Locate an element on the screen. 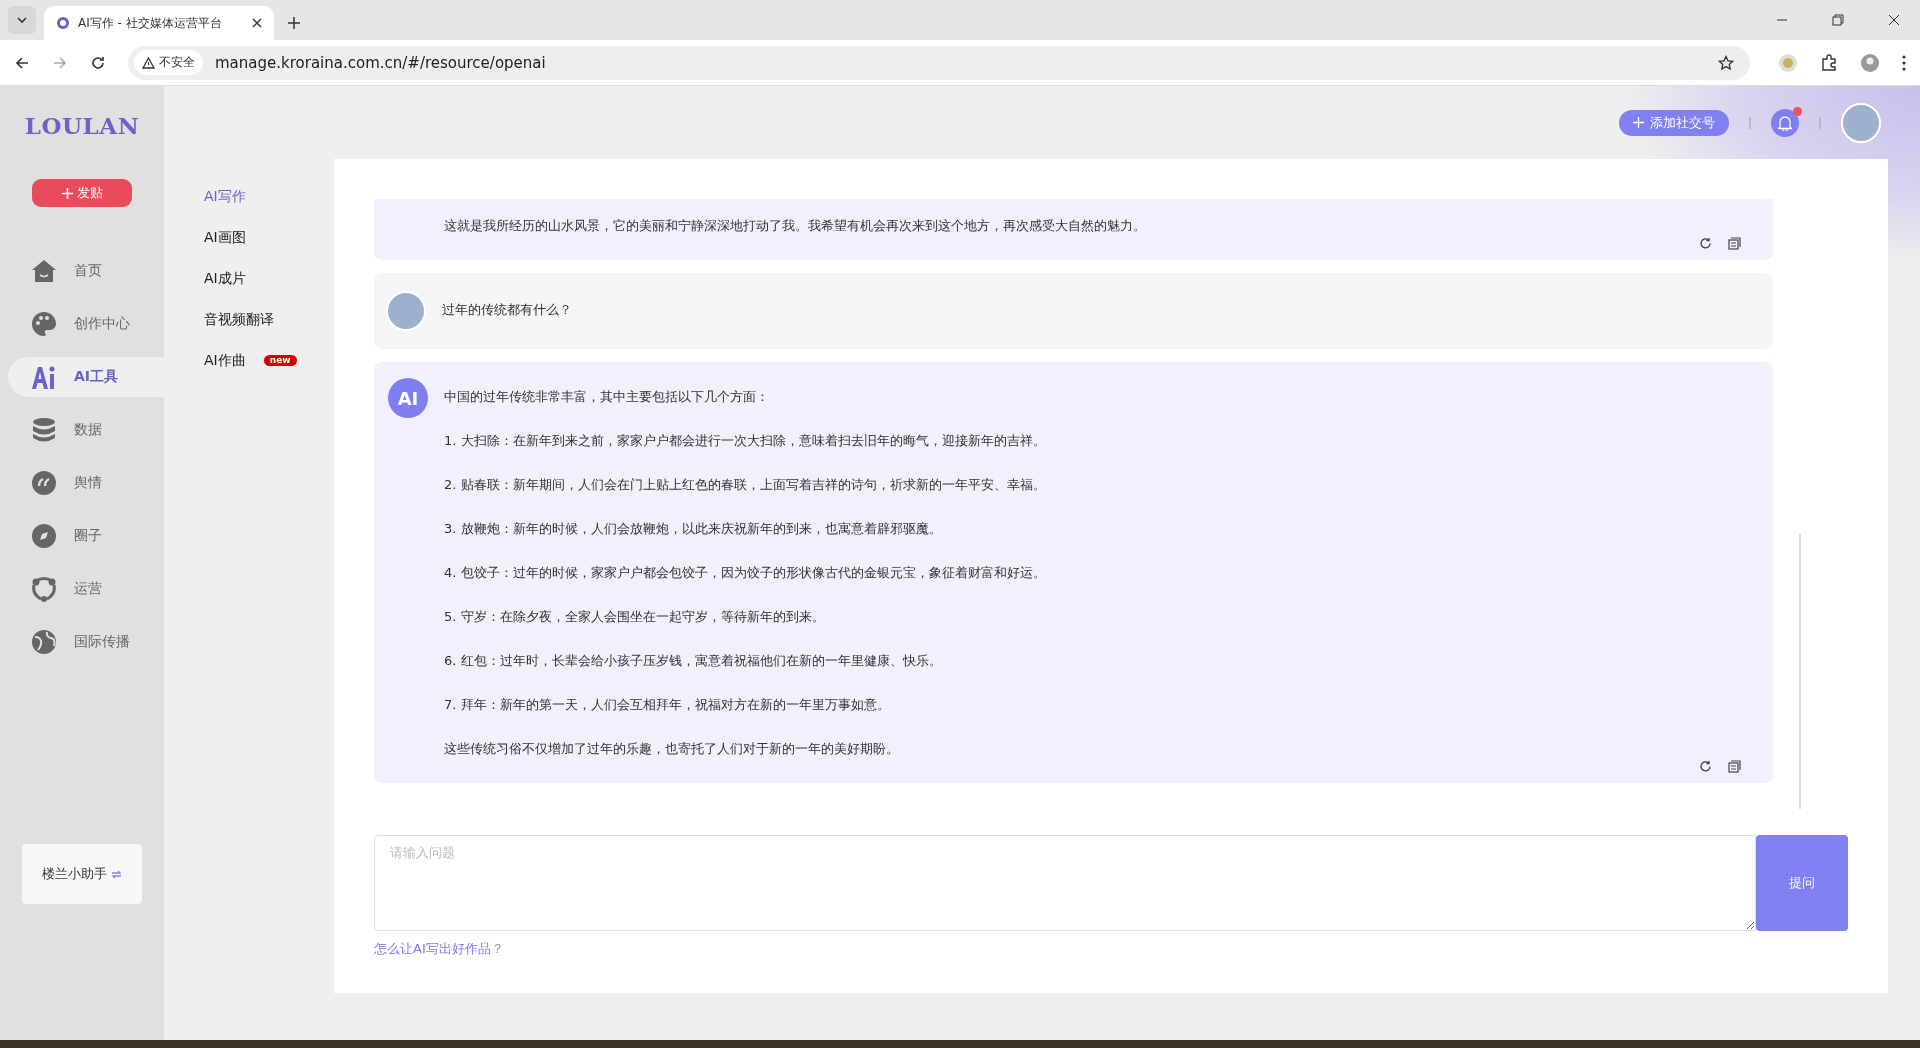 The height and width of the screenshot is (1048, 1920). message-paragraph: 5. 守岁：在除夕夜，全家人会围坐在一起守岁，等待新年的到来。 is located at coordinates (635, 617).